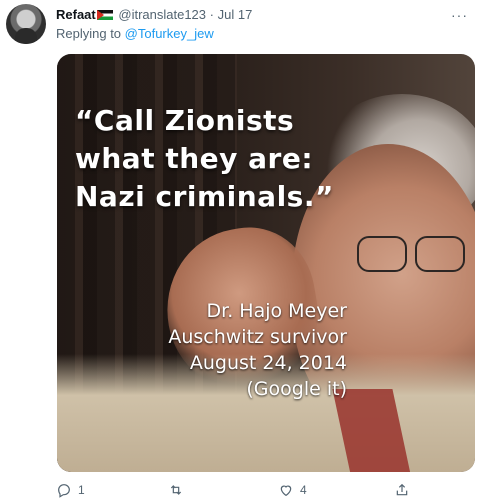 Image resolution: width=478 pixels, height=503 pixels. Describe the element at coordinates (276, 311) in the screenshot. I see `caption-line: Dr. Hajo Meyer` at that location.